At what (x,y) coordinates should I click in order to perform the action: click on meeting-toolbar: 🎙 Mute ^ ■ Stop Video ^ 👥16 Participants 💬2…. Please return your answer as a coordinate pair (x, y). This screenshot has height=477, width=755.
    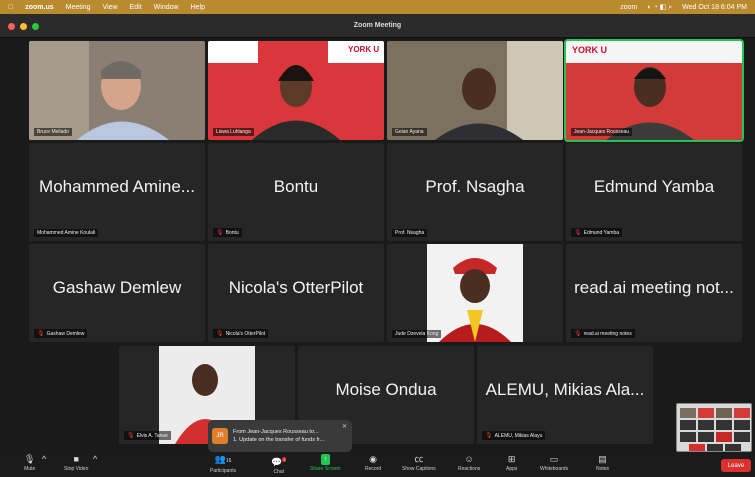
    Looking at the image, I should click on (377, 464).